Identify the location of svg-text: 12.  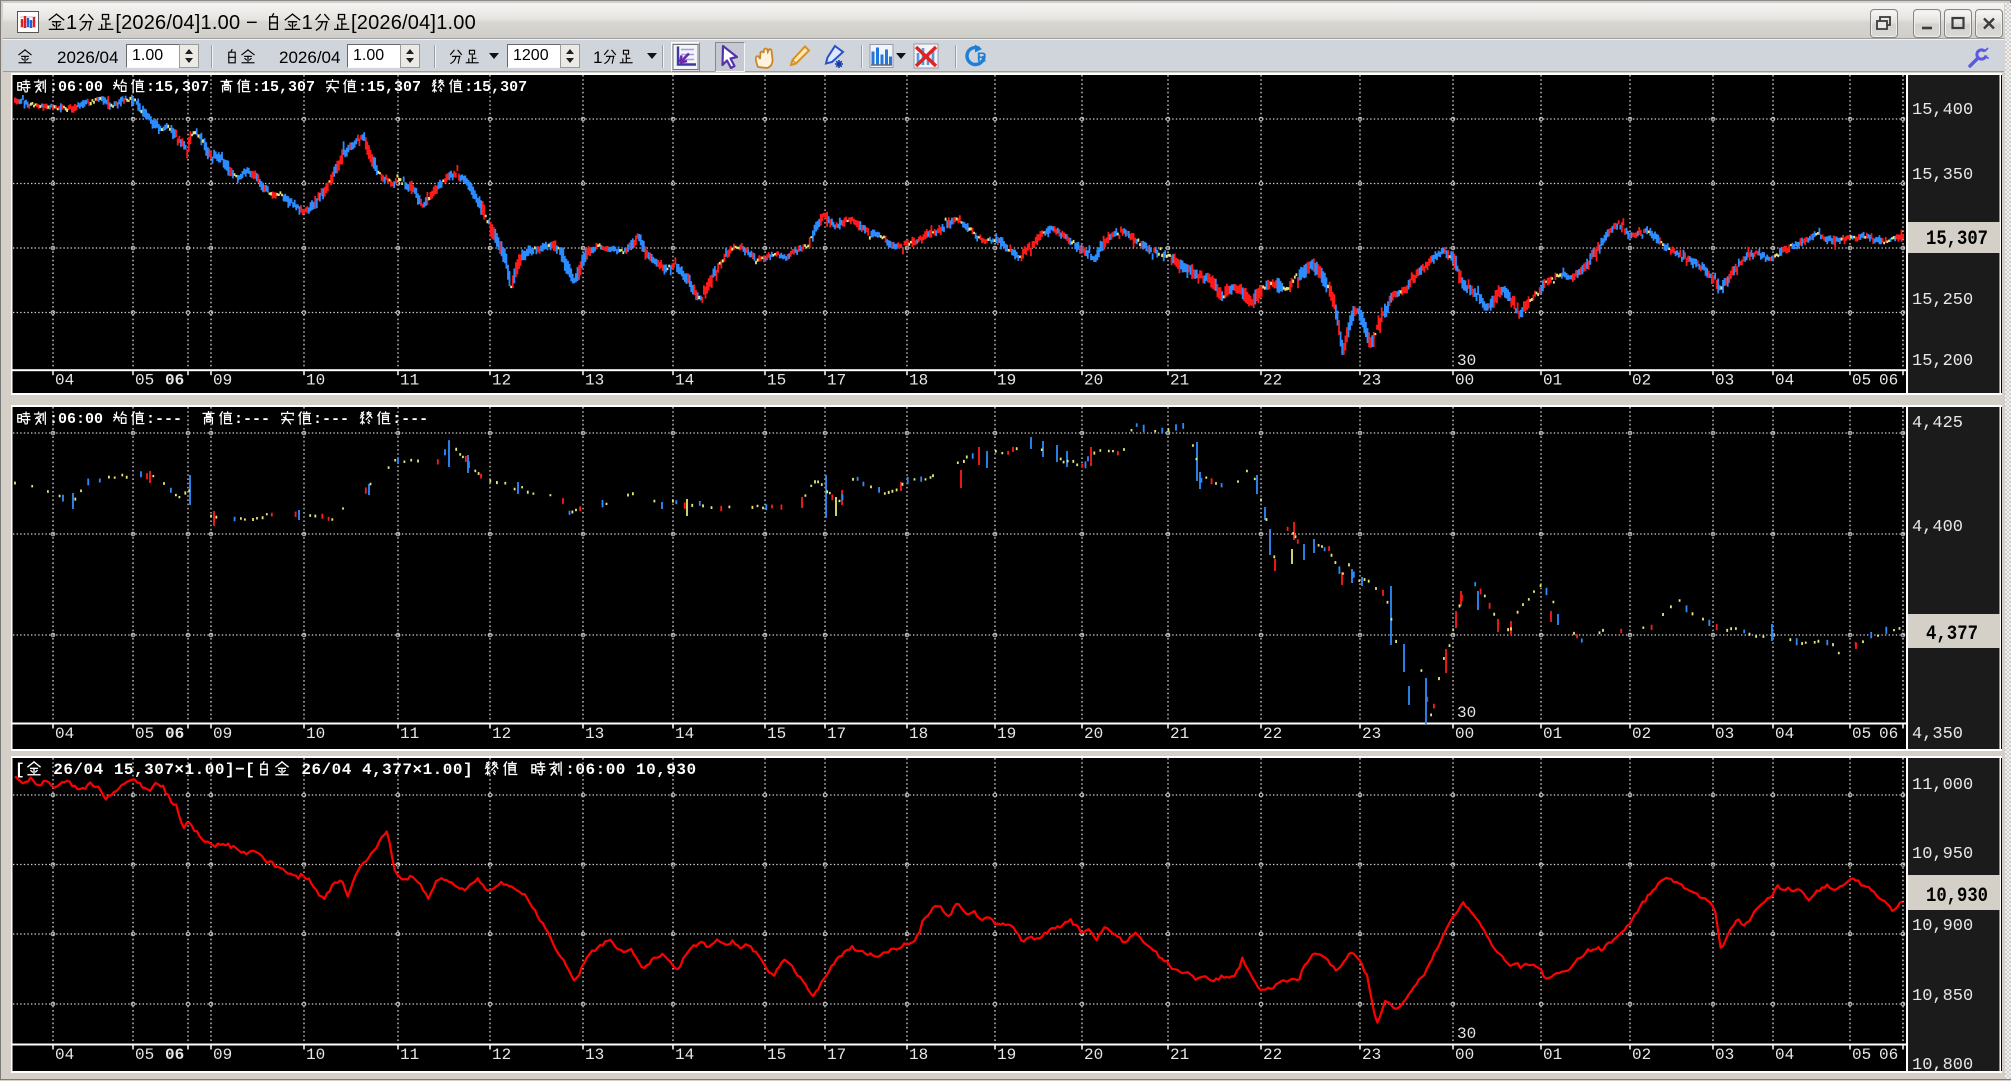
(501, 1055).